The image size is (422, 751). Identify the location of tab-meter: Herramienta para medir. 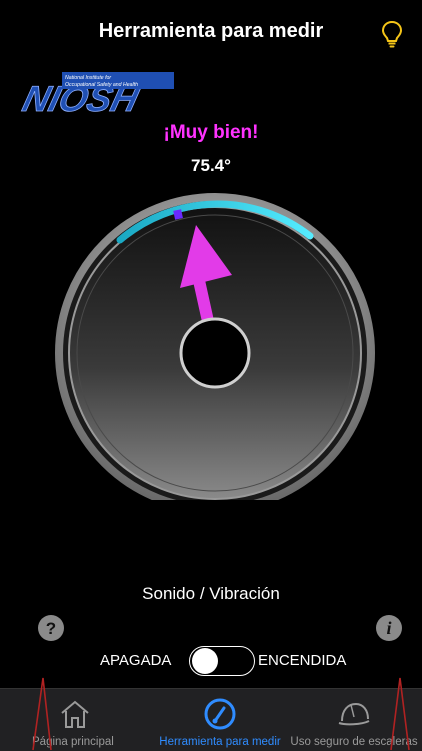
(220, 720).